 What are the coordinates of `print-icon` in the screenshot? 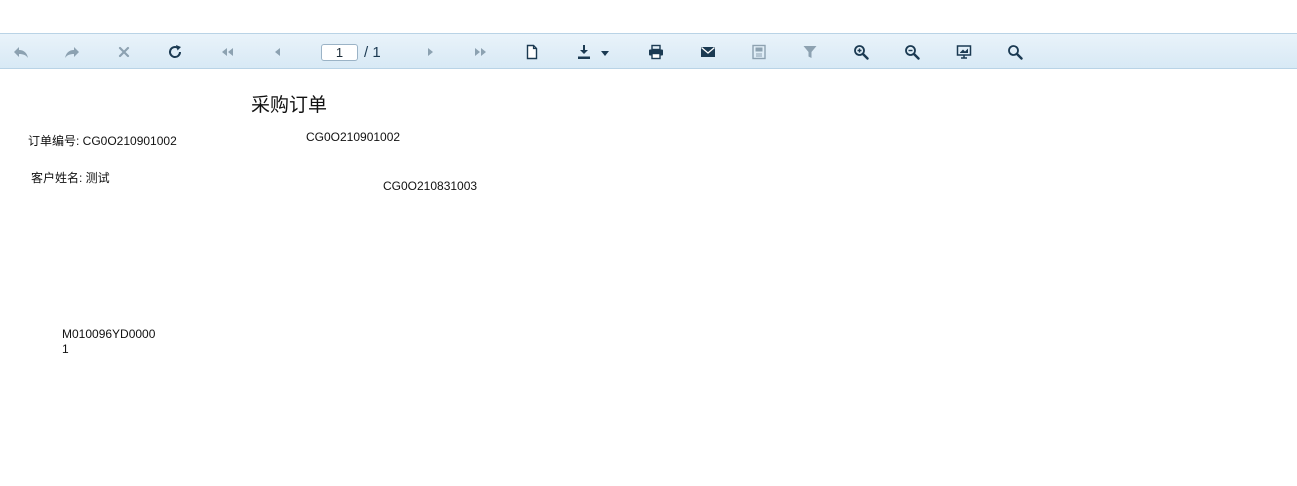 It's located at (656, 52).